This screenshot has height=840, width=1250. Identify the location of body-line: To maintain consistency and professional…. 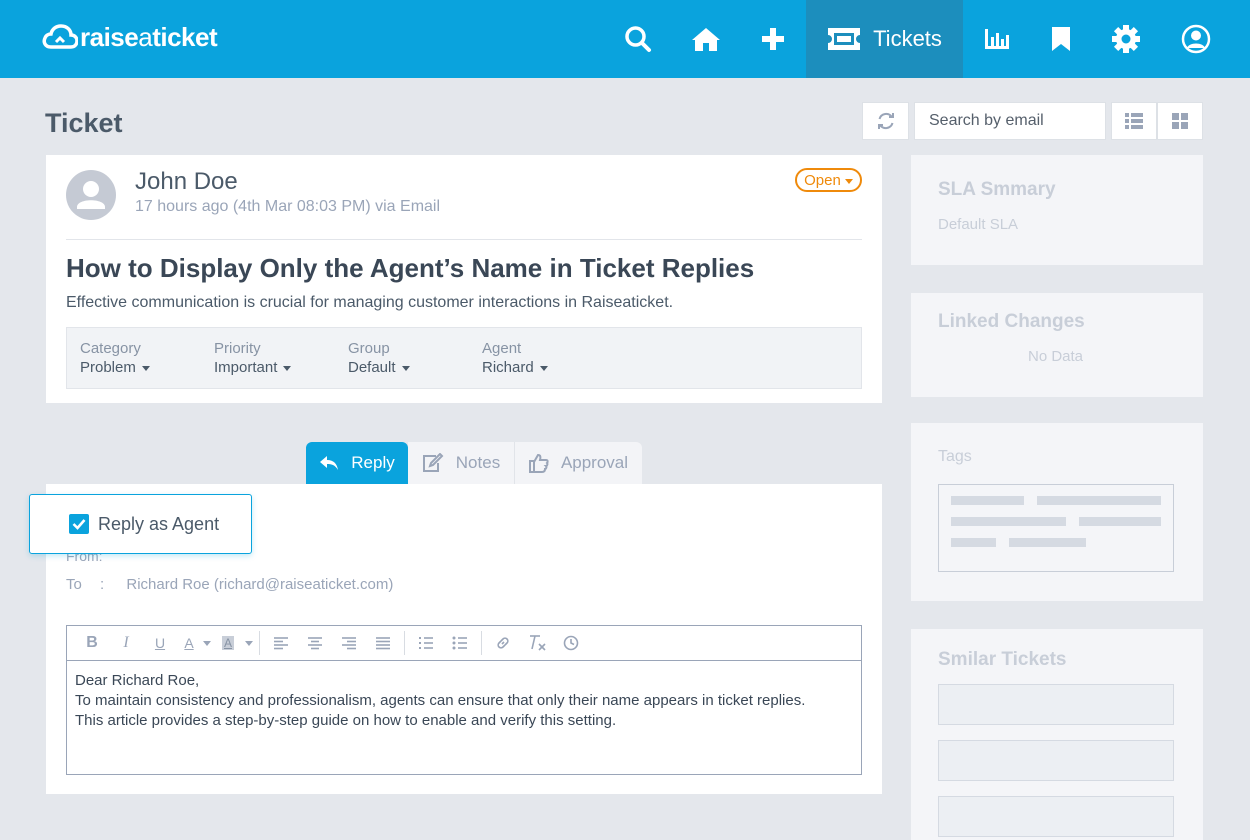
(440, 700).